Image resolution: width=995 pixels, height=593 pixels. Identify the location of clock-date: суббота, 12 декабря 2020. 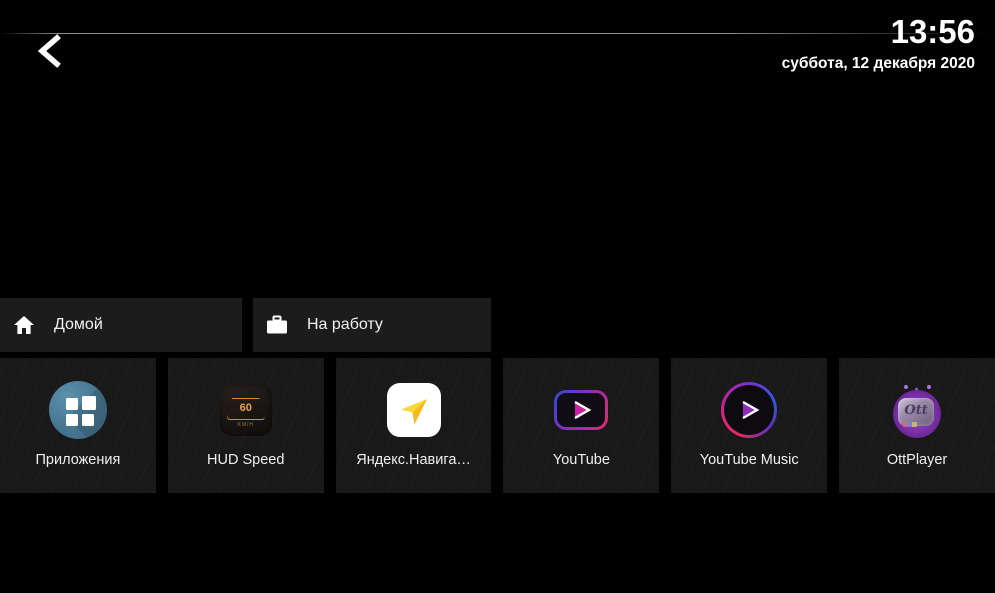
(878, 63).